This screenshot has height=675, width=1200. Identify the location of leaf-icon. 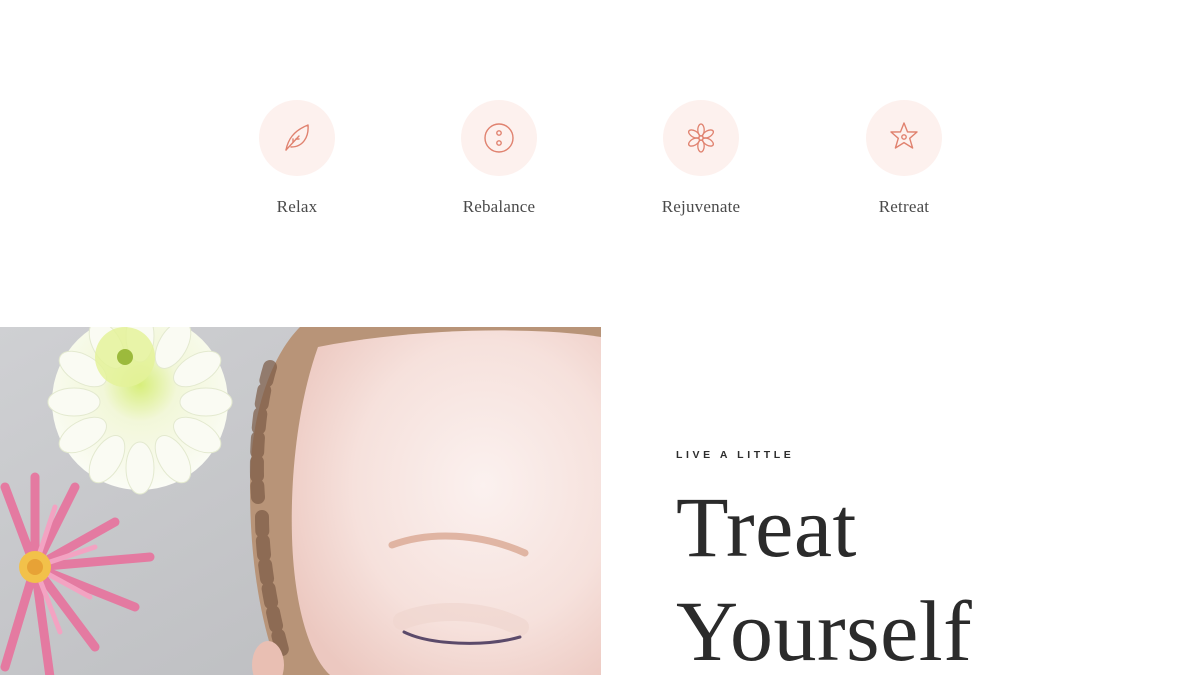
(297, 137).